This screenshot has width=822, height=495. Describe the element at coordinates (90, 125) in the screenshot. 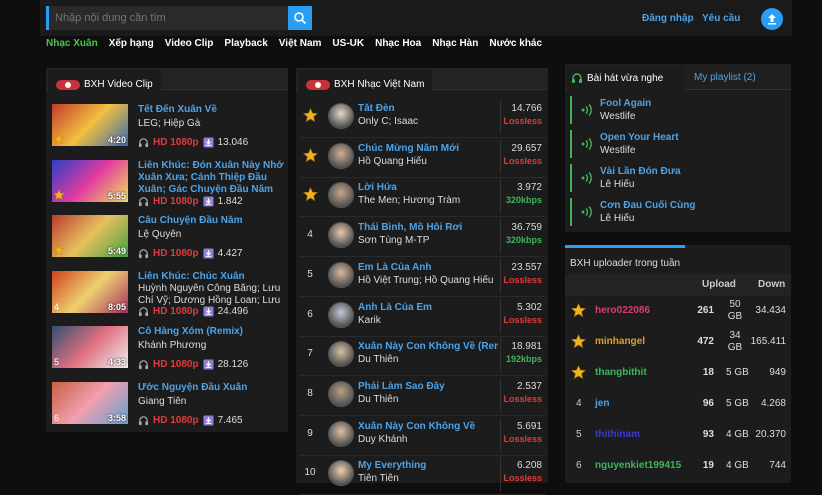

I see `video-thumbnail: 4:20` at that location.